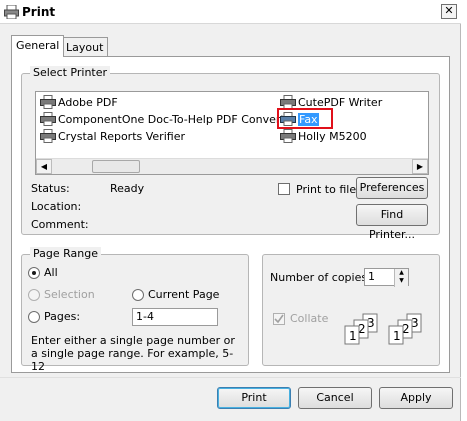 This screenshot has height=421, width=467. Describe the element at coordinates (392, 188) in the screenshot. I see `preferences-button: Preferences` at that location.